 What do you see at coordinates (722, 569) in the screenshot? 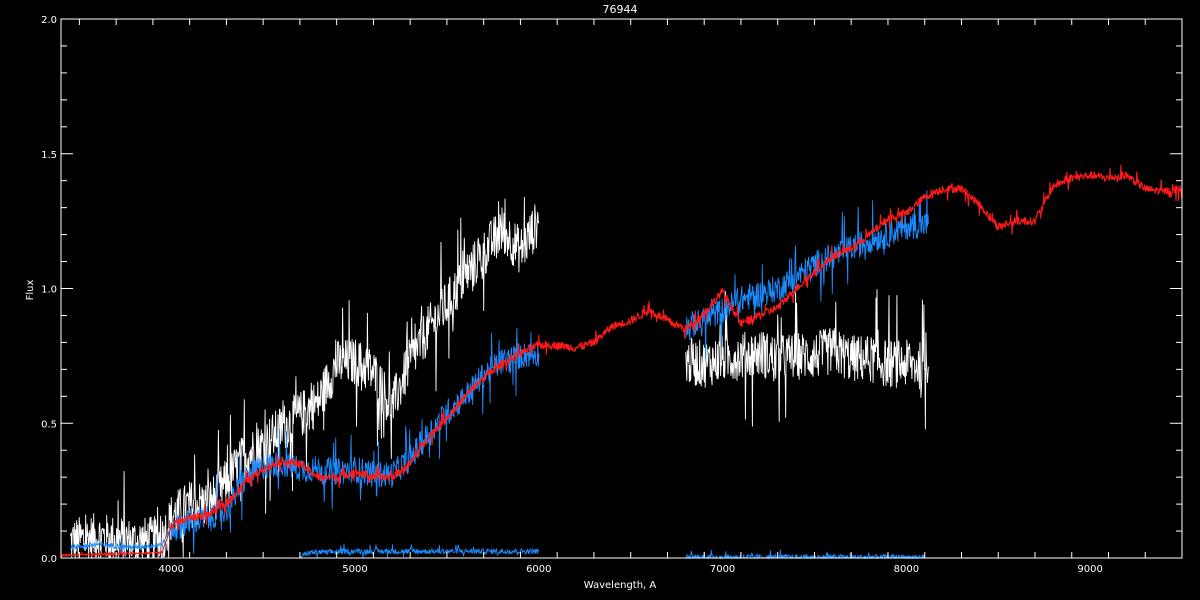
I see `x-tick-label: 7000` at bounding box center [722, 569].